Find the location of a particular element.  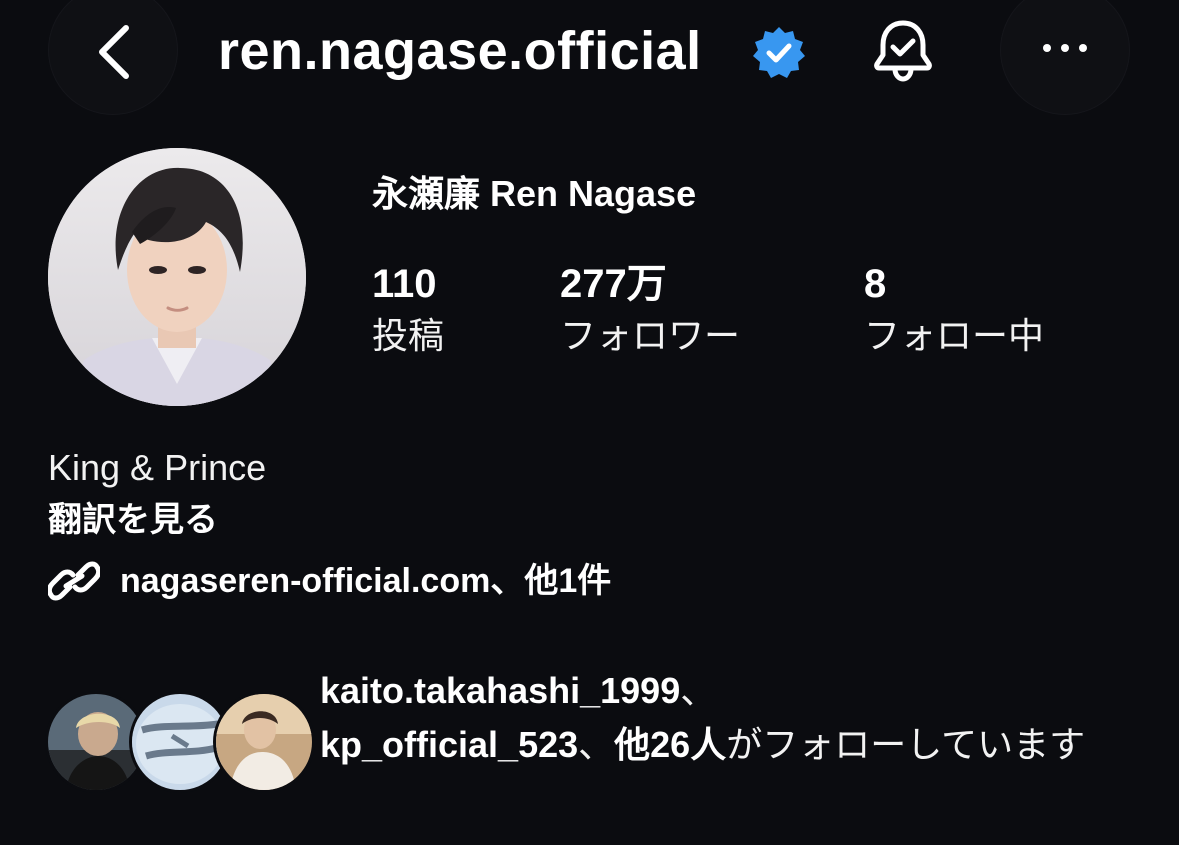

followers-stat: 277万 フォロワー is located at coordinates (650, 310).